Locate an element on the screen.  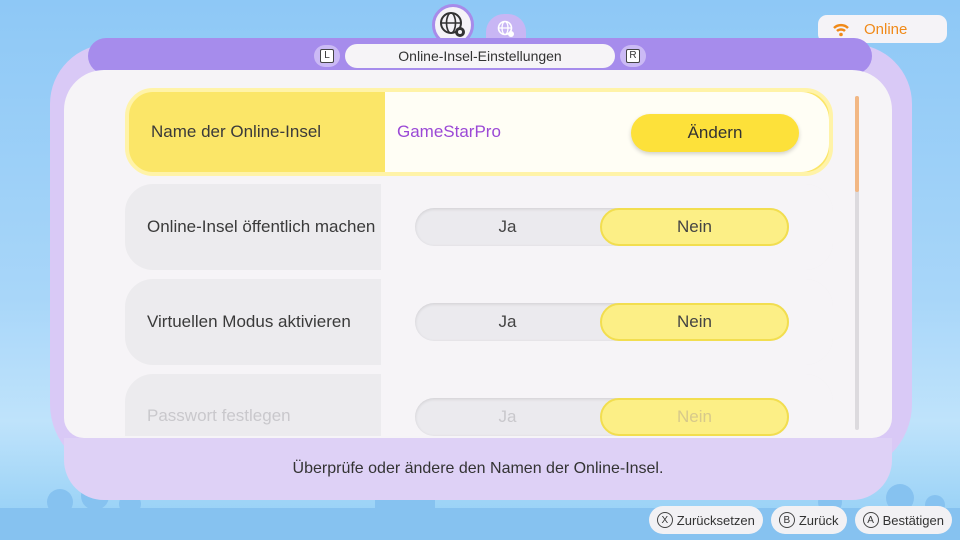
l-button-icon: L is located at coordinates (327, 56).